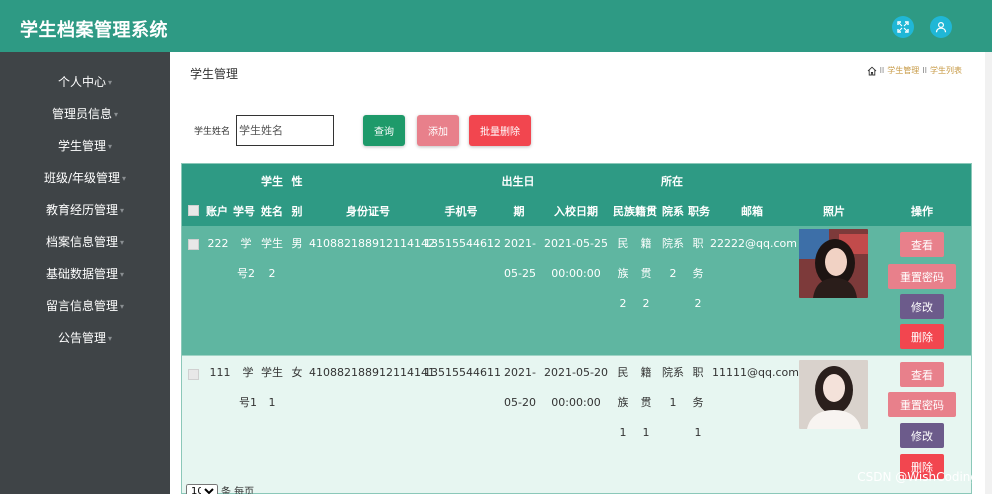 The width and height of the screenshot is (992, 494). What do you see at coordinates (698, 303) in the screenshot?
I see `cell-position: 2` at bounding box center [698, 303].